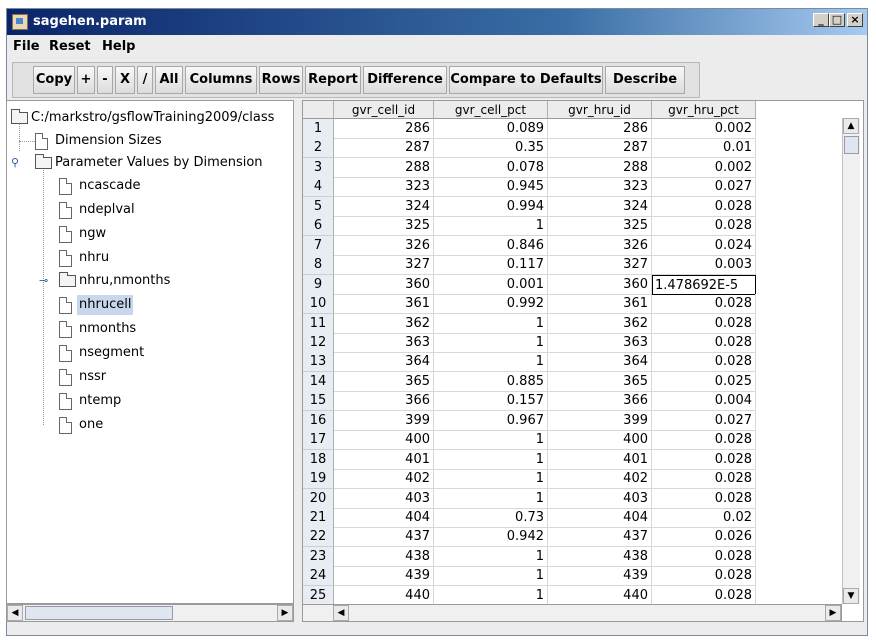  Describe the element at coordinates (384, 362) in the screenshot. I see `table-cell: 364` at that location.